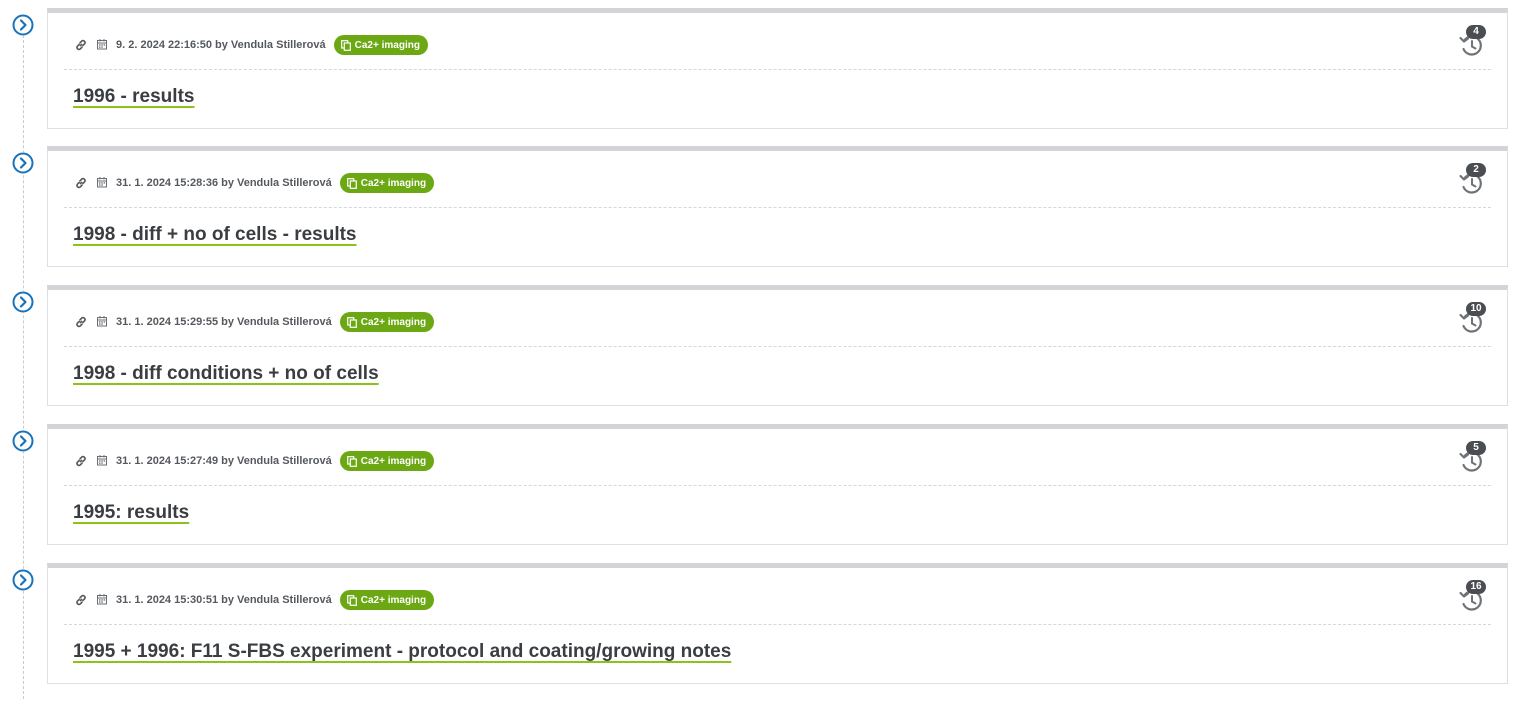 This screenshot has height=702, width=1518. Describe the element at coordinates (1474, 319) in the screenshot. I see `history-button: 10` at that location.